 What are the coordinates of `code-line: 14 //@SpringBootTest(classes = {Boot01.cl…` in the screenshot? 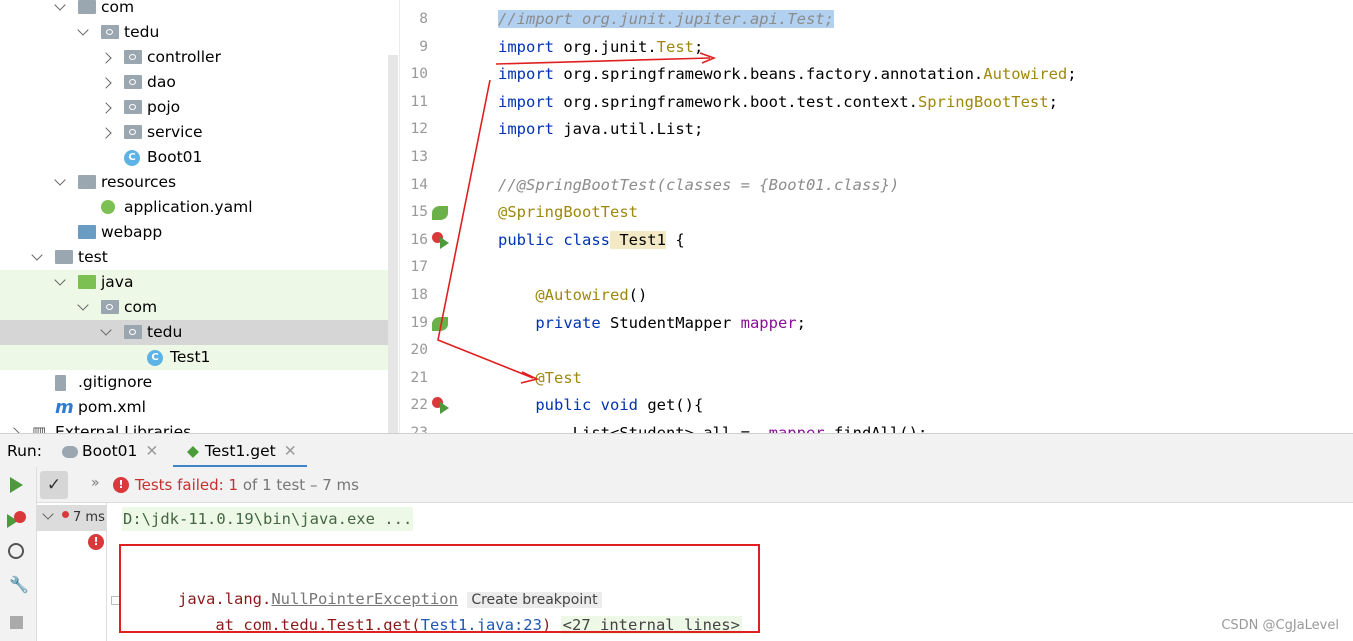 It's located at (876, 186).